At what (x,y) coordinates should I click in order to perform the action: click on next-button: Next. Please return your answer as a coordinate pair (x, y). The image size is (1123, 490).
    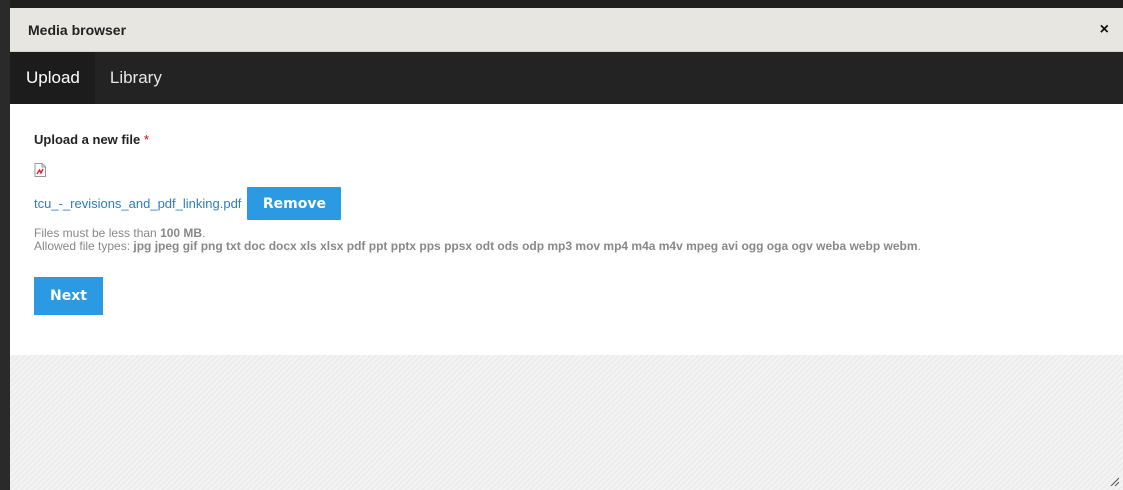
    Looking at the image, I should click on (68, 296).